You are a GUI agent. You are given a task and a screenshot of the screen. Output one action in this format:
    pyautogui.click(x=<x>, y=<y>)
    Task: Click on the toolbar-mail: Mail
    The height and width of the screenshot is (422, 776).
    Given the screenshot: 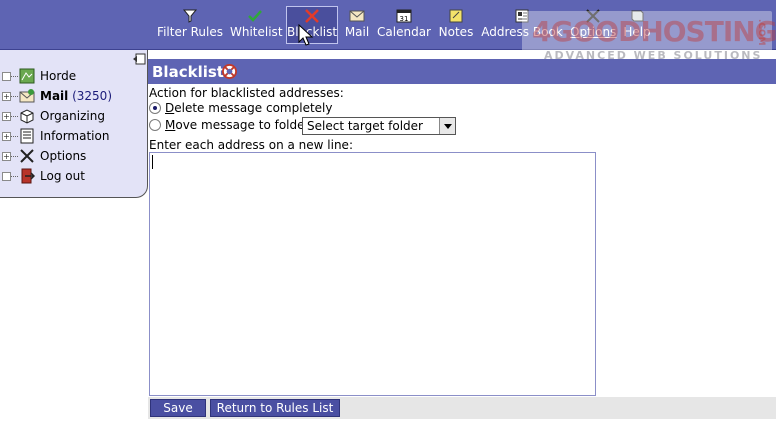 What is the action you would take?
    pyautogui.click(x=357, y=26)
    